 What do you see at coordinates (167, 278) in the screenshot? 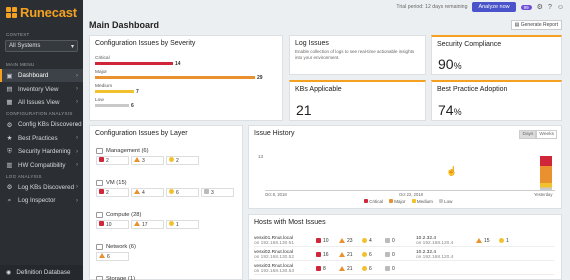
I see `layer-row: Storage (1)` at bounding box center [167, 278].